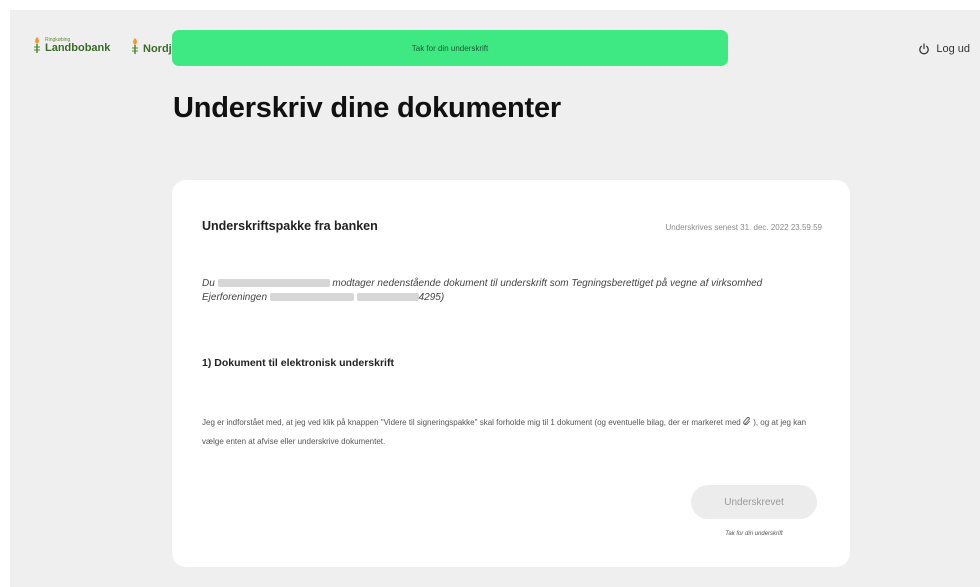 The image size is (980, 587). I want to click on power-icon, so click(924, 49).